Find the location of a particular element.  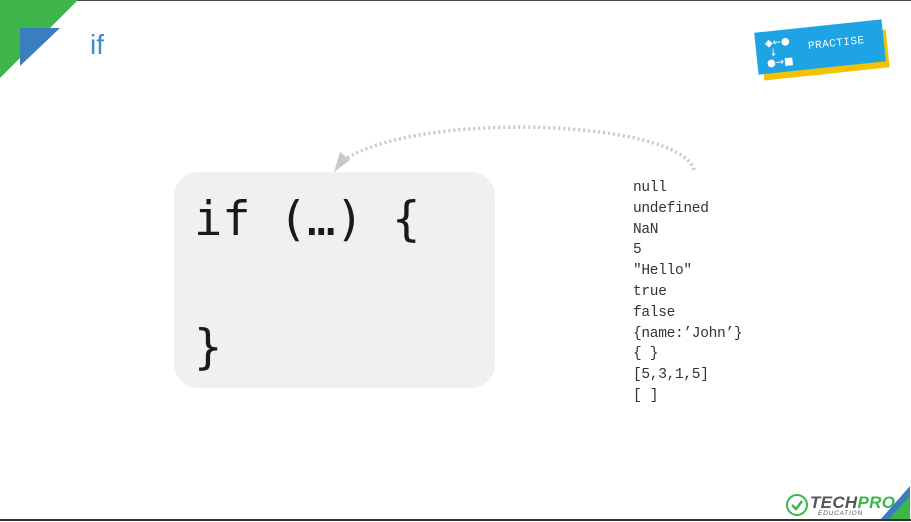

value-item: false is located at coordinates (654, 312).